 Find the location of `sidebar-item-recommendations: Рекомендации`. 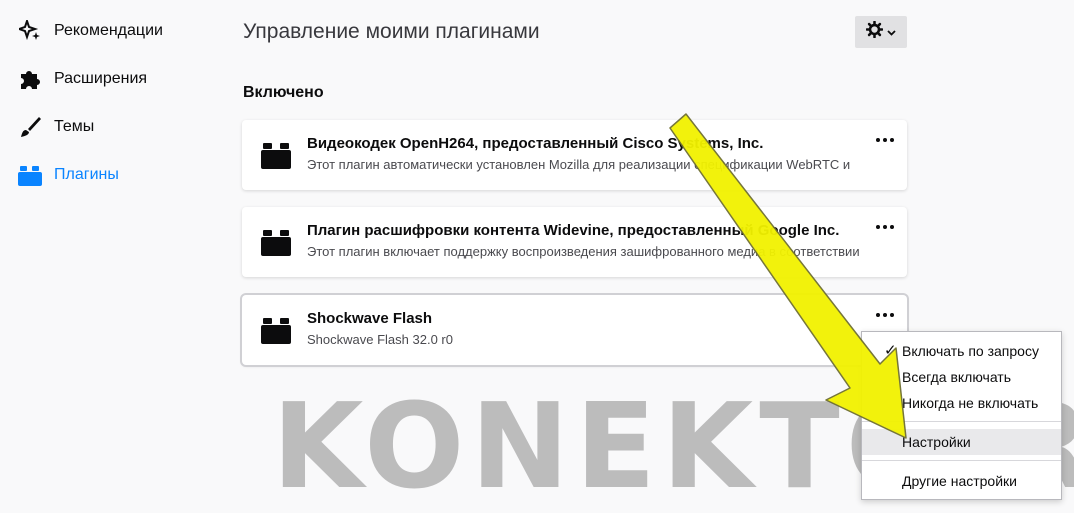

sidebar-item-recommendations: Рекомендации is located at coordinates (90, 31).